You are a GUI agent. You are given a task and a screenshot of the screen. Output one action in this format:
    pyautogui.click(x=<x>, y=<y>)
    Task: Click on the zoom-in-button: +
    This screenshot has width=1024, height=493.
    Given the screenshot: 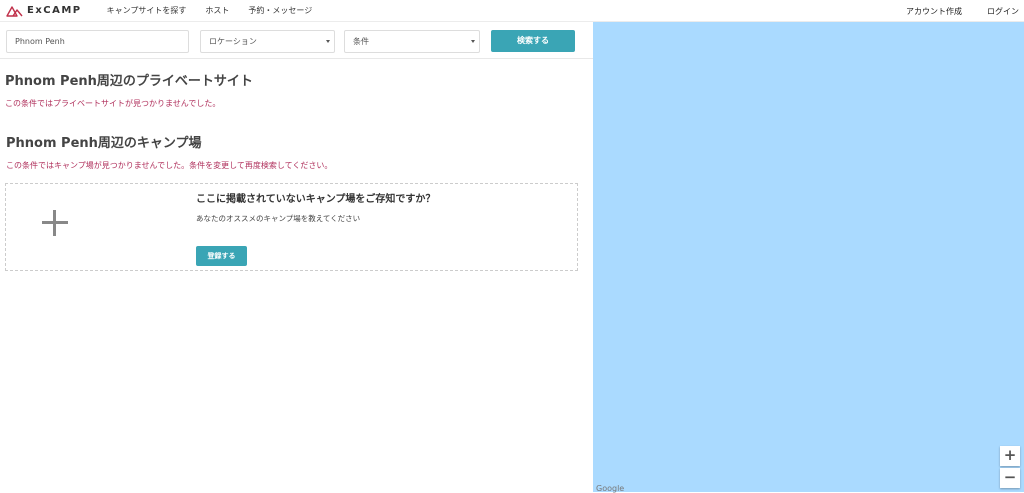 What is the action you would take?
    pyautogui.click(x=1010, y=456)
    